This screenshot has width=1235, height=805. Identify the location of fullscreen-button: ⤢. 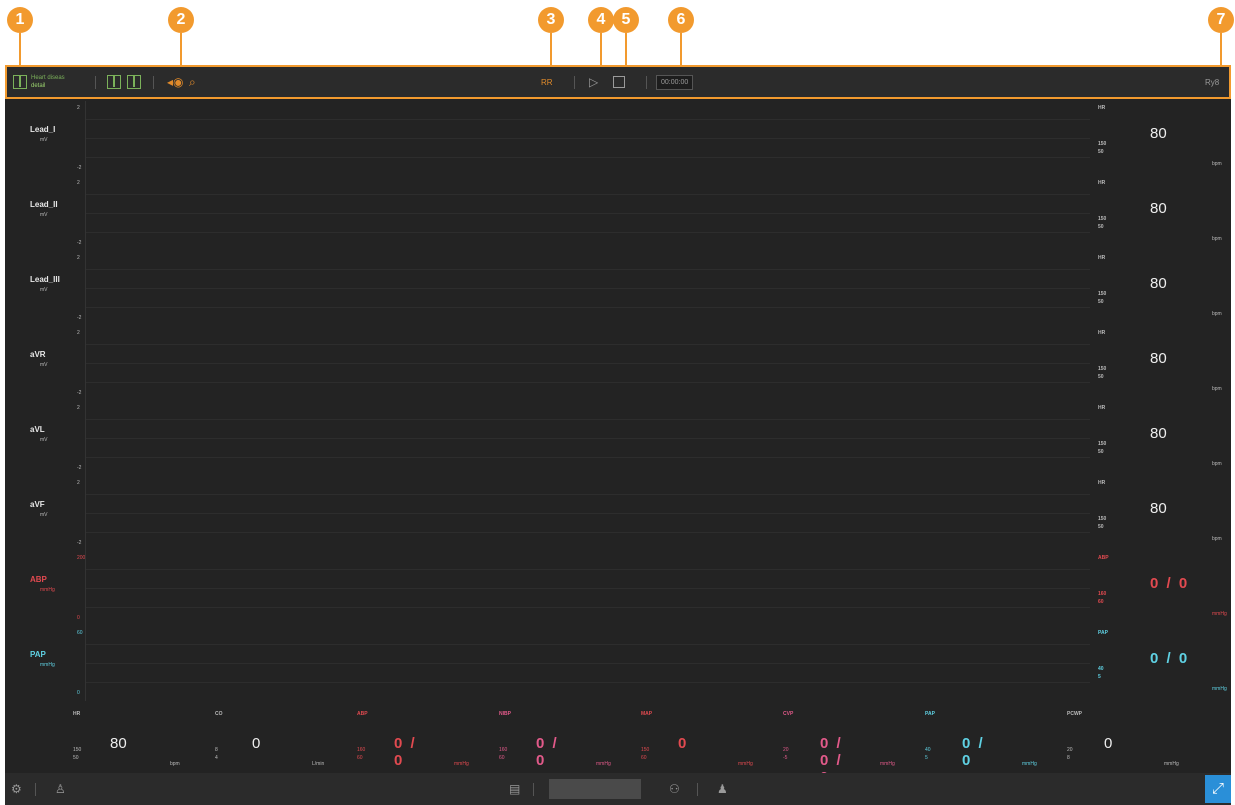
(1218, 789).